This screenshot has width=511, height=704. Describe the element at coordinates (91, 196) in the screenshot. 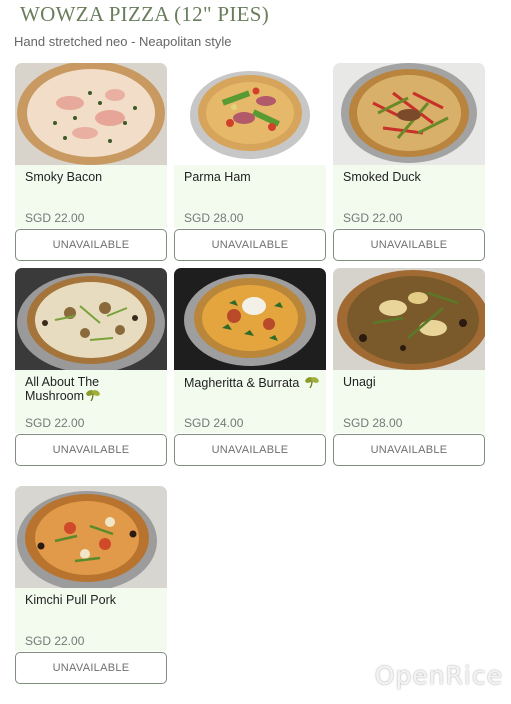

I see `menu-item-info: Smoky Bacon SGD 22.00` at that location.